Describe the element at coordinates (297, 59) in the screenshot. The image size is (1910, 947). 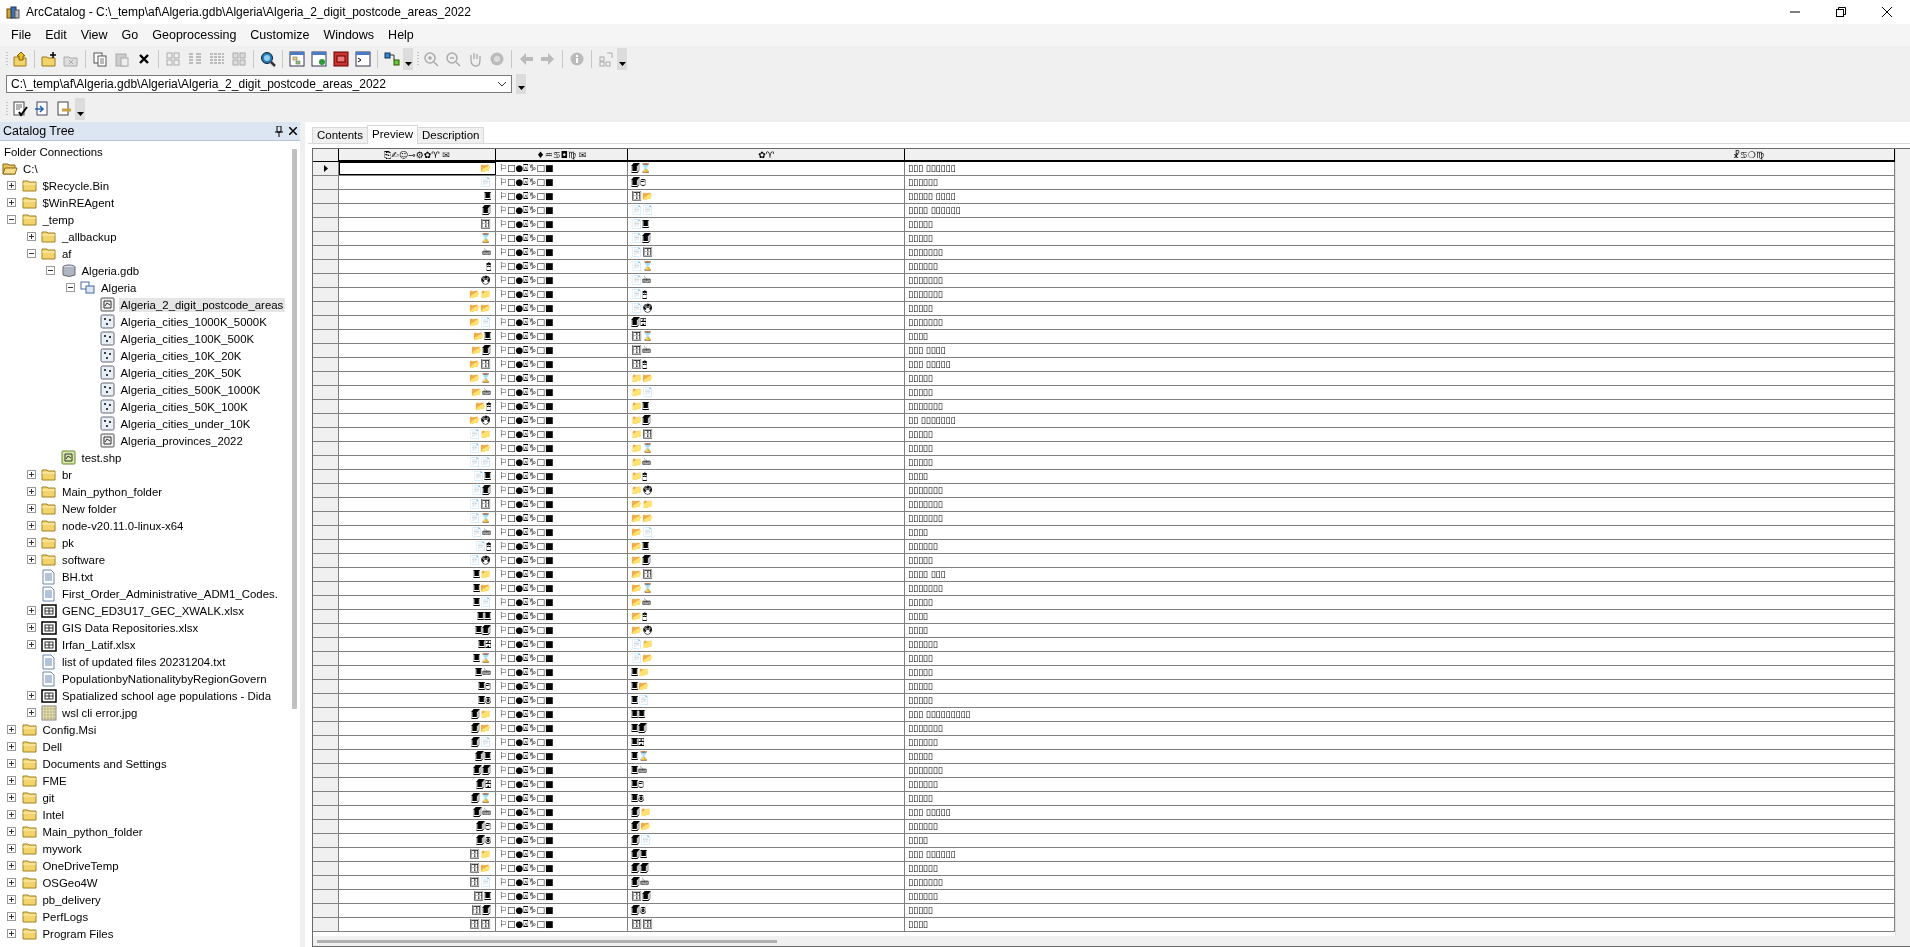
I see `catalog-window-button` at that location.